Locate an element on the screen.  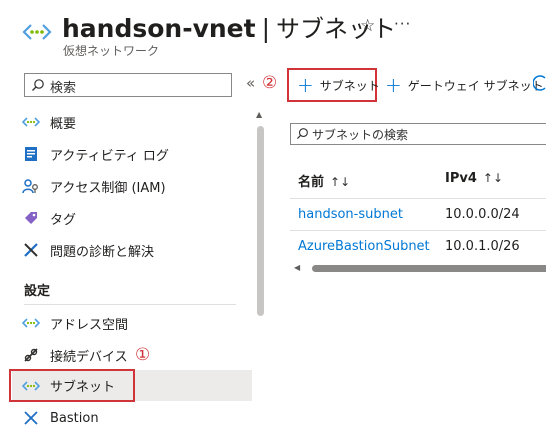
add-subnet-label: サブネット is located at coordinates (349, 85).